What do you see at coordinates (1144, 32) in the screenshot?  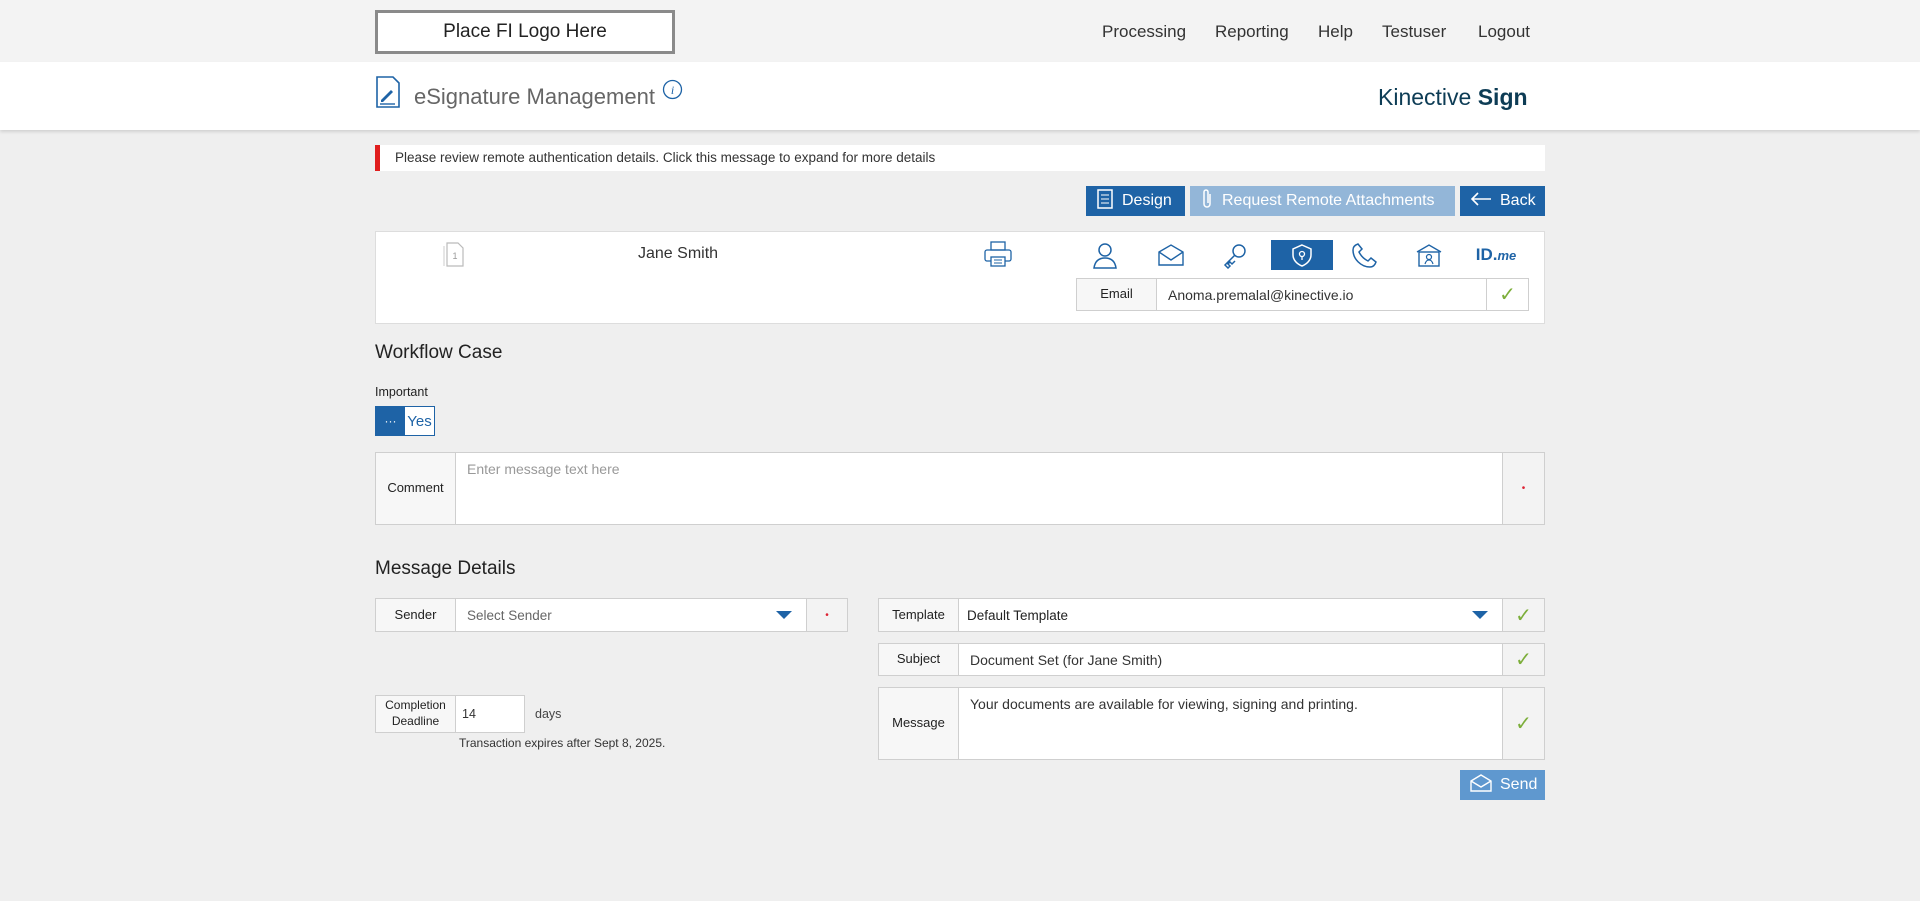 I see `nav-processing: Processing` at bounding box center [1144, 32].